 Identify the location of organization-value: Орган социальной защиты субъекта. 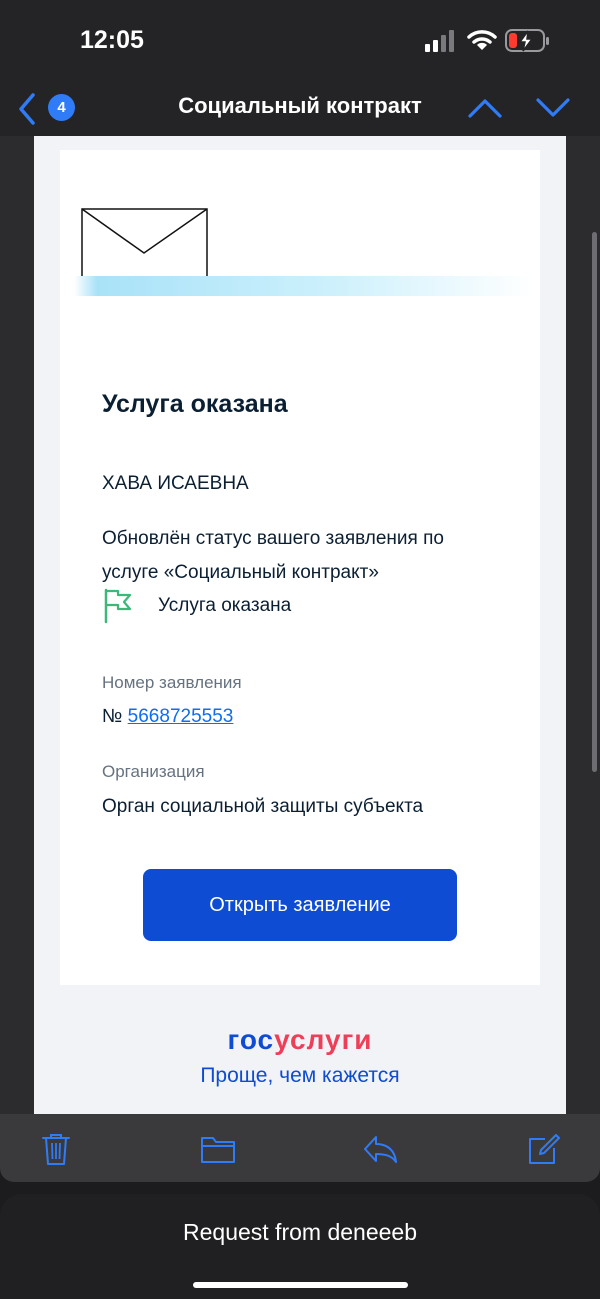
(263, 806).